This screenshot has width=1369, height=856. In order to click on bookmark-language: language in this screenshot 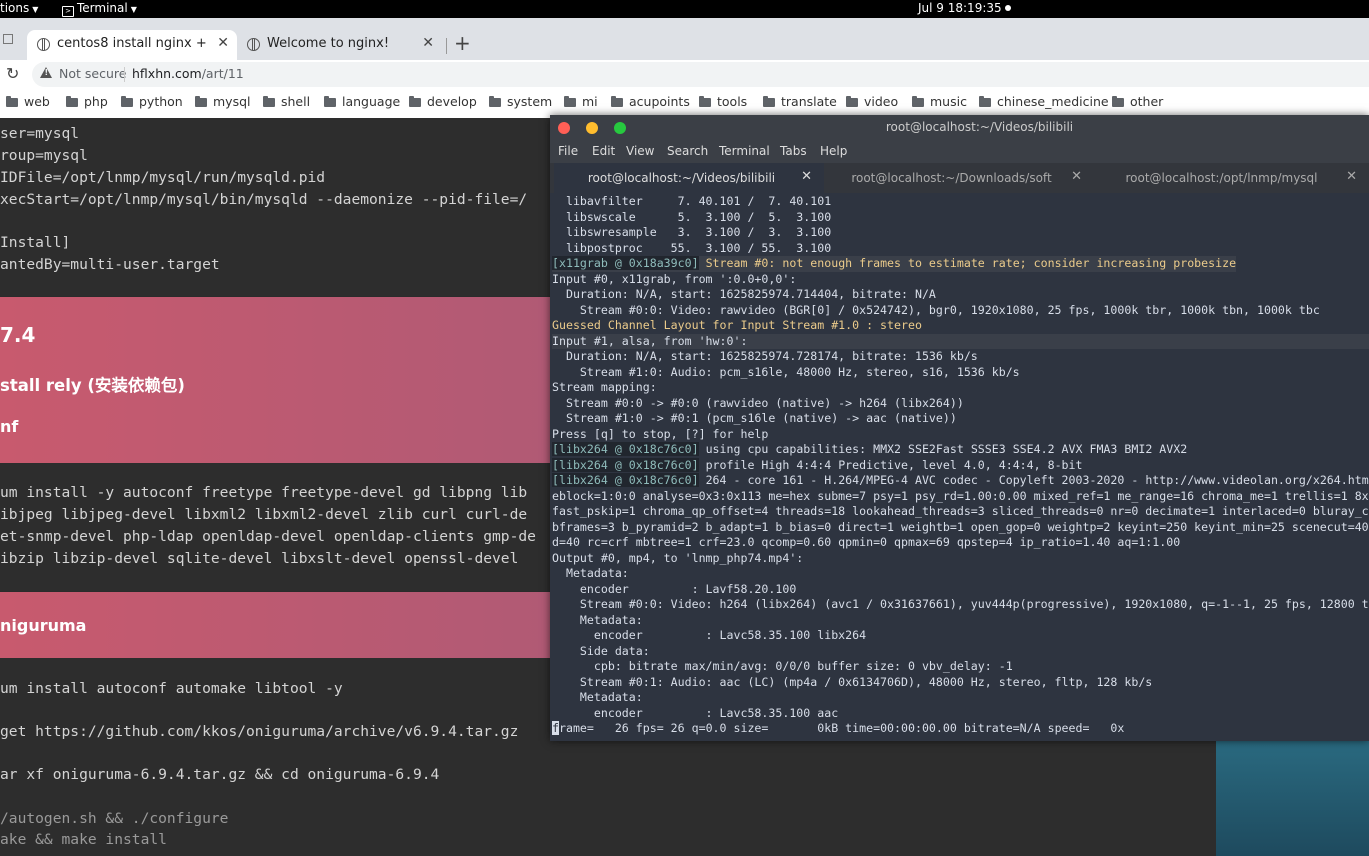, I will do `click(362, 101)`.